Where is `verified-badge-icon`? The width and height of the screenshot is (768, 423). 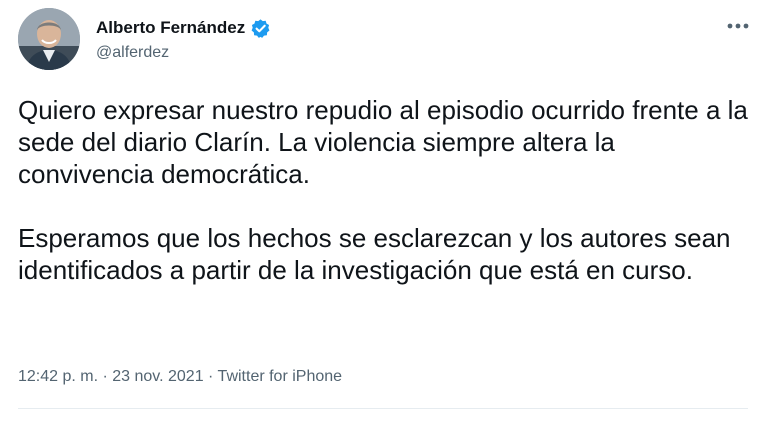
verified-badge-icon is located at coordinates (260, 28).